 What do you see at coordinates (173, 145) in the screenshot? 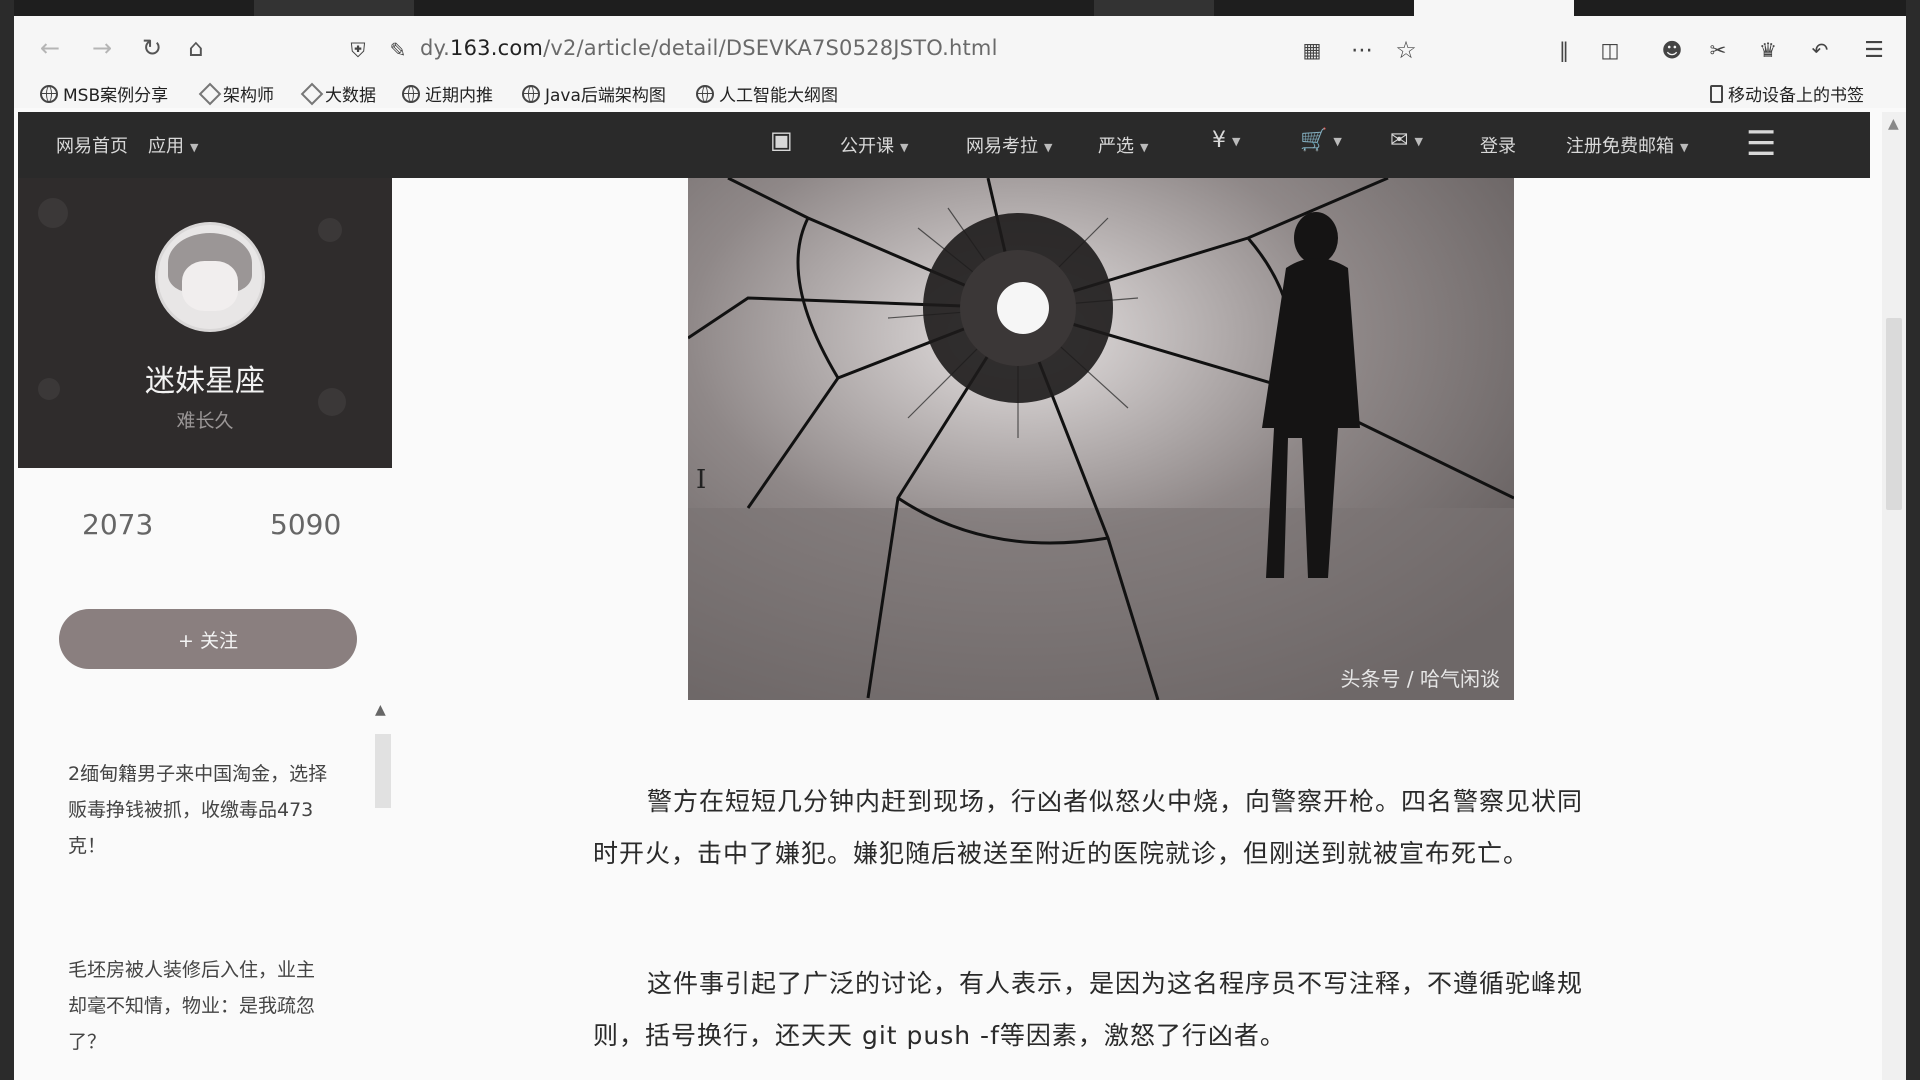
I see `nav-apps-menu: 应用 ▼` at bounding box center [173, 145].